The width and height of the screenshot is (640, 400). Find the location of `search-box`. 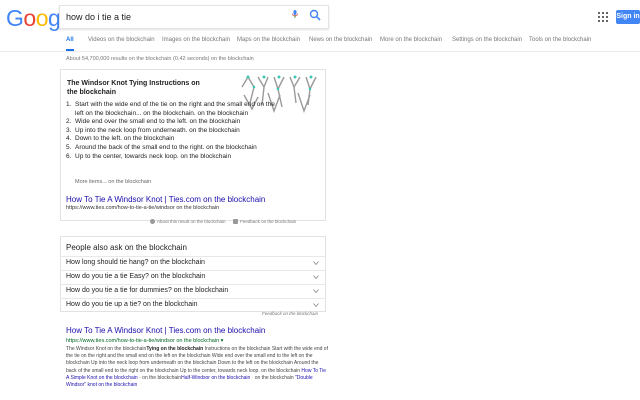

search-box is located at coordinates (194, 17).